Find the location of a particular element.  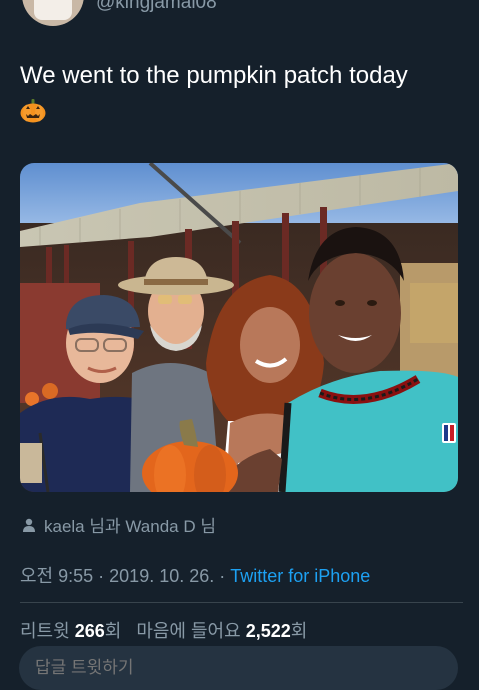

tweet-date: 2019. 10. 26. is located at coordinates (162, 576).